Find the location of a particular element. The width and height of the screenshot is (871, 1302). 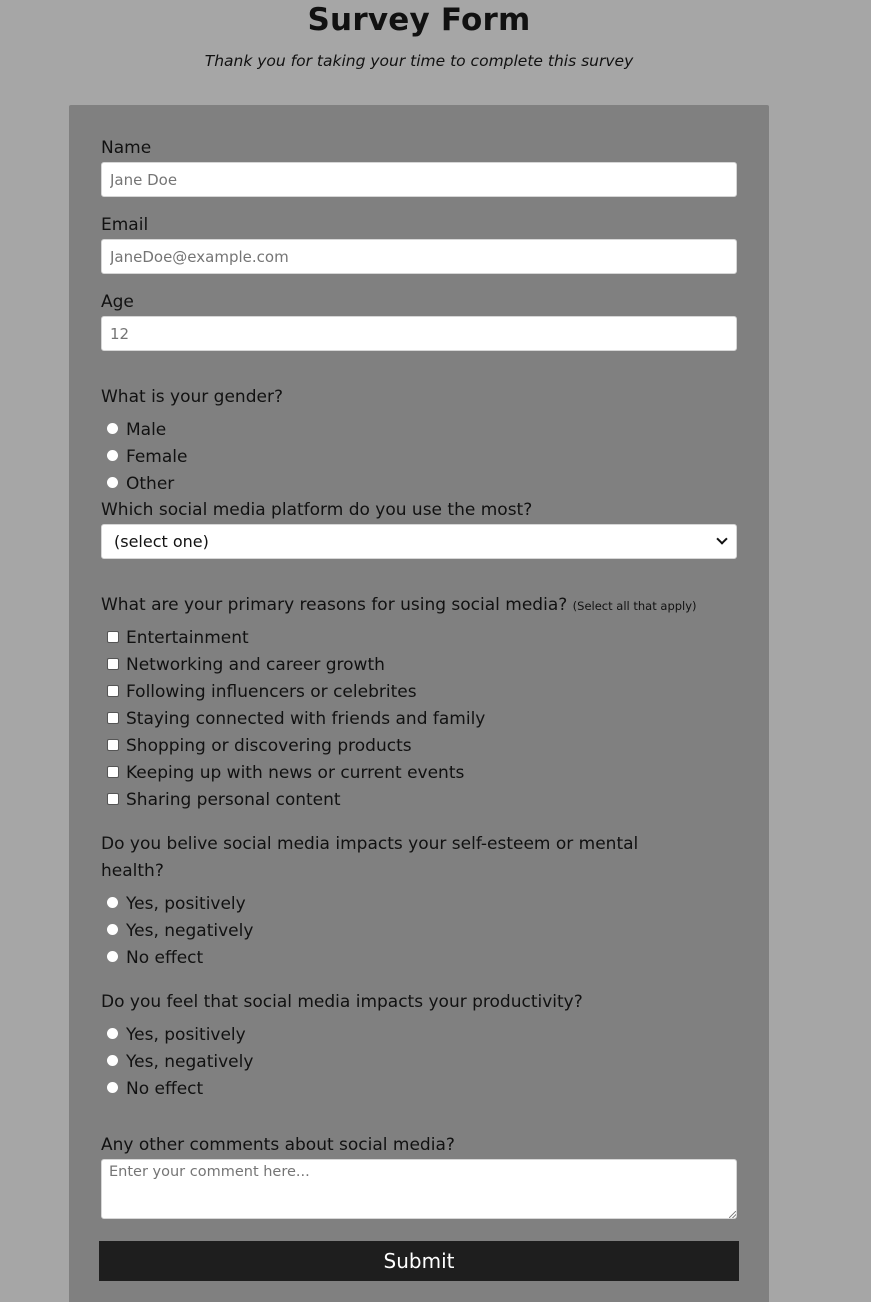

reason-option-label: Keeping up with news or current events is located at coordinates (295, 773).